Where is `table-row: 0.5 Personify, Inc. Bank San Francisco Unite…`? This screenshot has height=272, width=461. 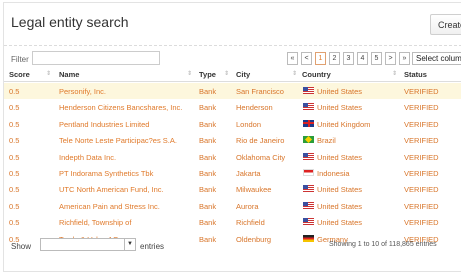 table-row: 0.5 Personify, Inc. Bank San Francisco Unite… is located at coordinates (232, 91).